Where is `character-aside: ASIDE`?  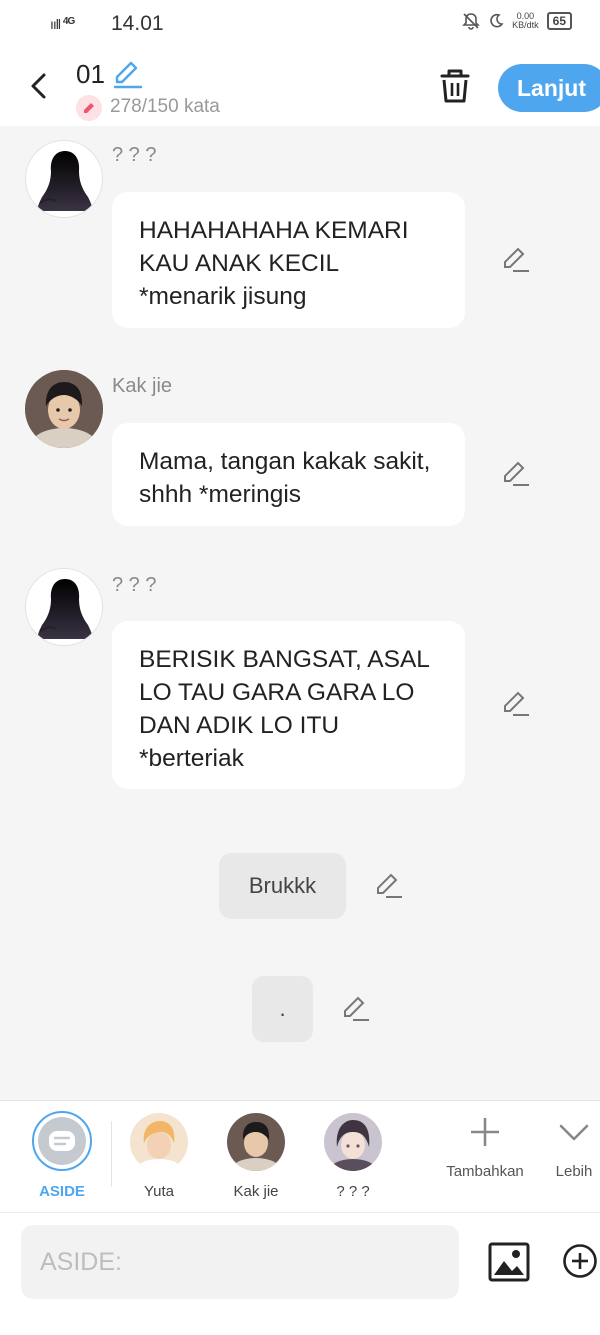
character-aside: ASIDE is located at coordinates (62, 1155).